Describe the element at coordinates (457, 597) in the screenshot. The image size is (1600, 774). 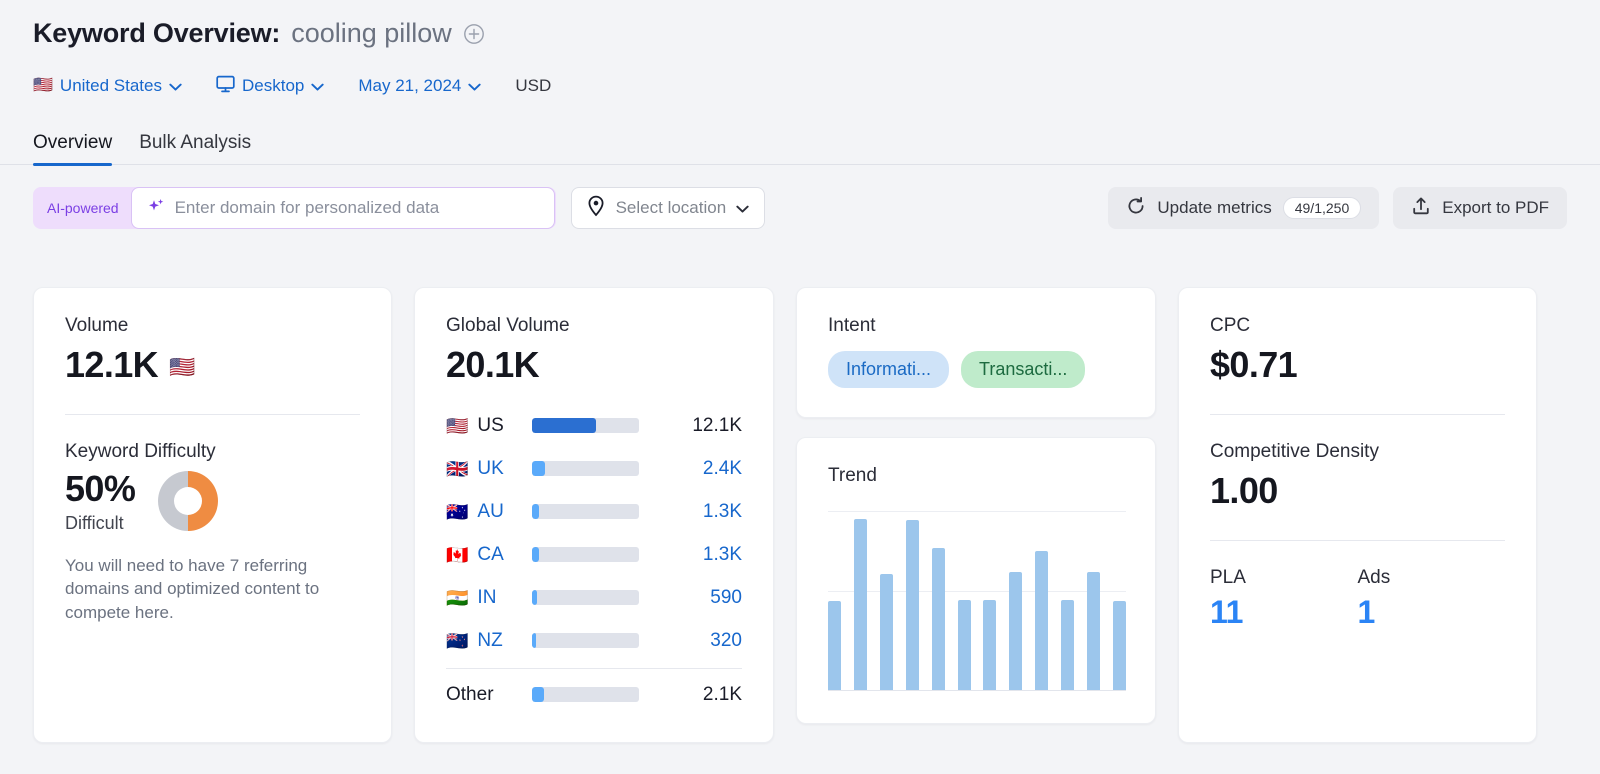
I see `flag-icon: 🇮🇳` at that location.